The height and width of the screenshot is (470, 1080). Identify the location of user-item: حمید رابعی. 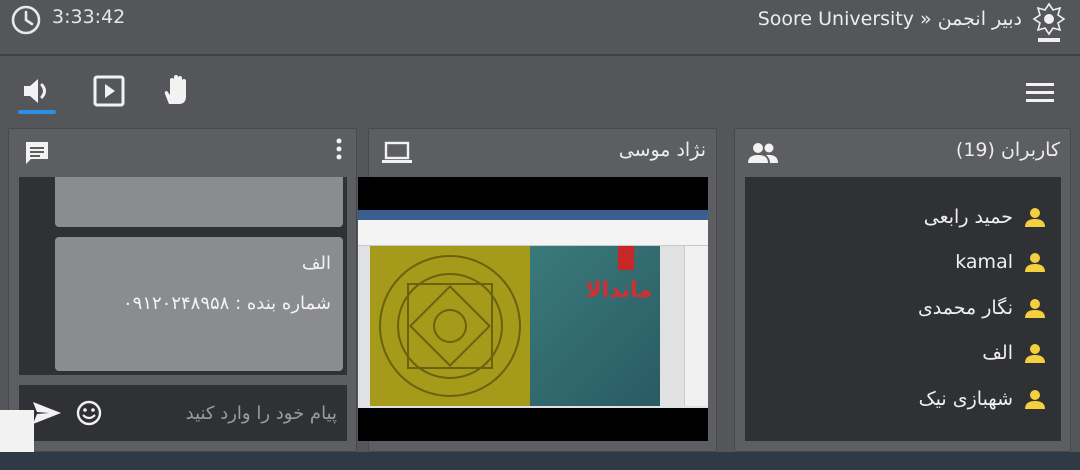
(985, 217).